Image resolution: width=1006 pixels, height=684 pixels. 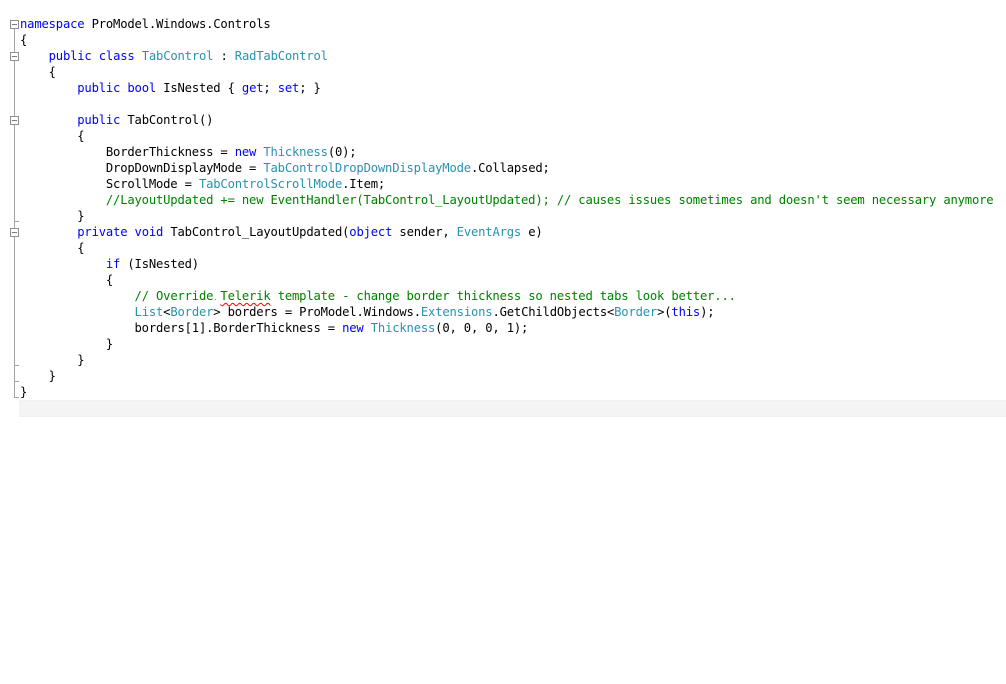 What do you see at coordinates (270, 184) in the screenshot?
I see `type-token: TabControlScrollMode` at bounding box center [270, 184].